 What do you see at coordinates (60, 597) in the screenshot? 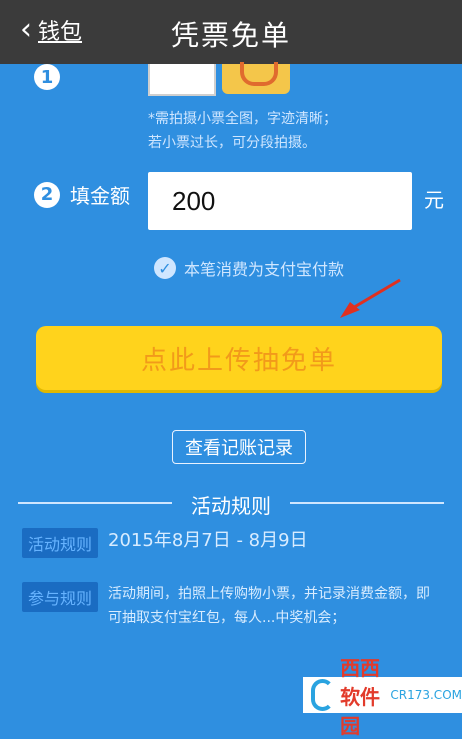
I see `rule-tag: 参与规则` at bounding box center [60, 597].